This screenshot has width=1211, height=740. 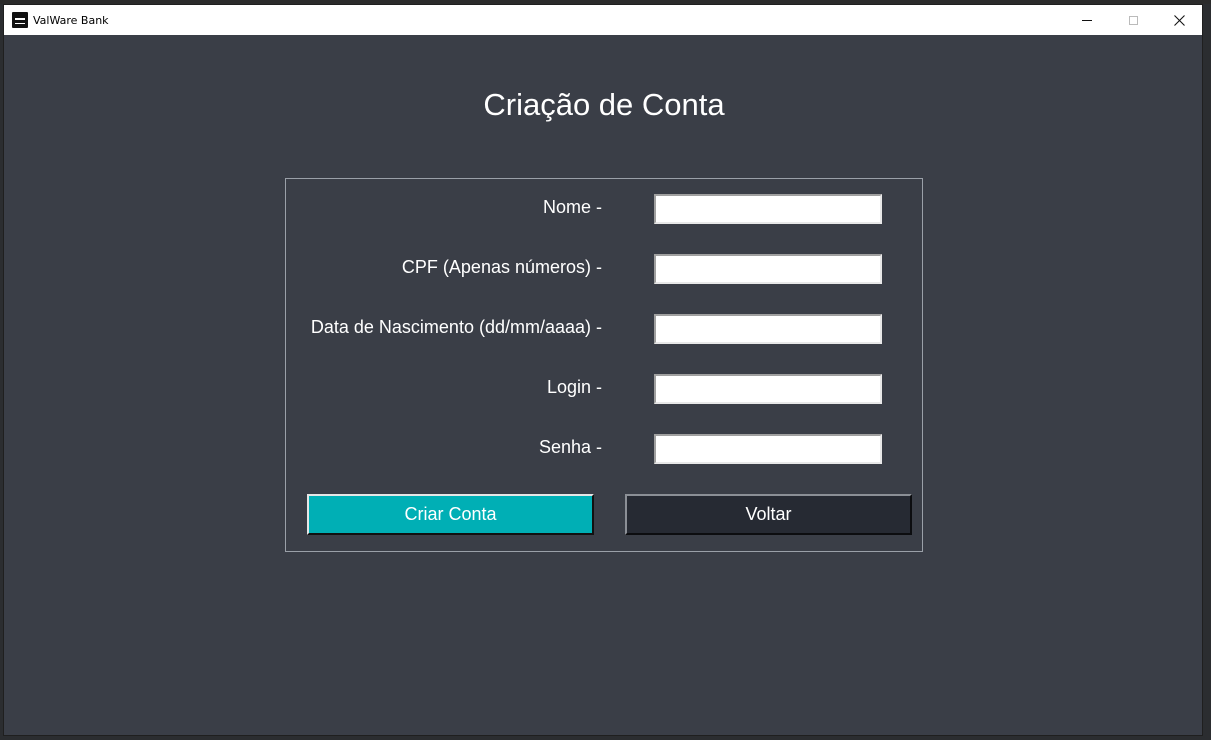 I want to click on minimize-button, so click(x=1087, y=20).